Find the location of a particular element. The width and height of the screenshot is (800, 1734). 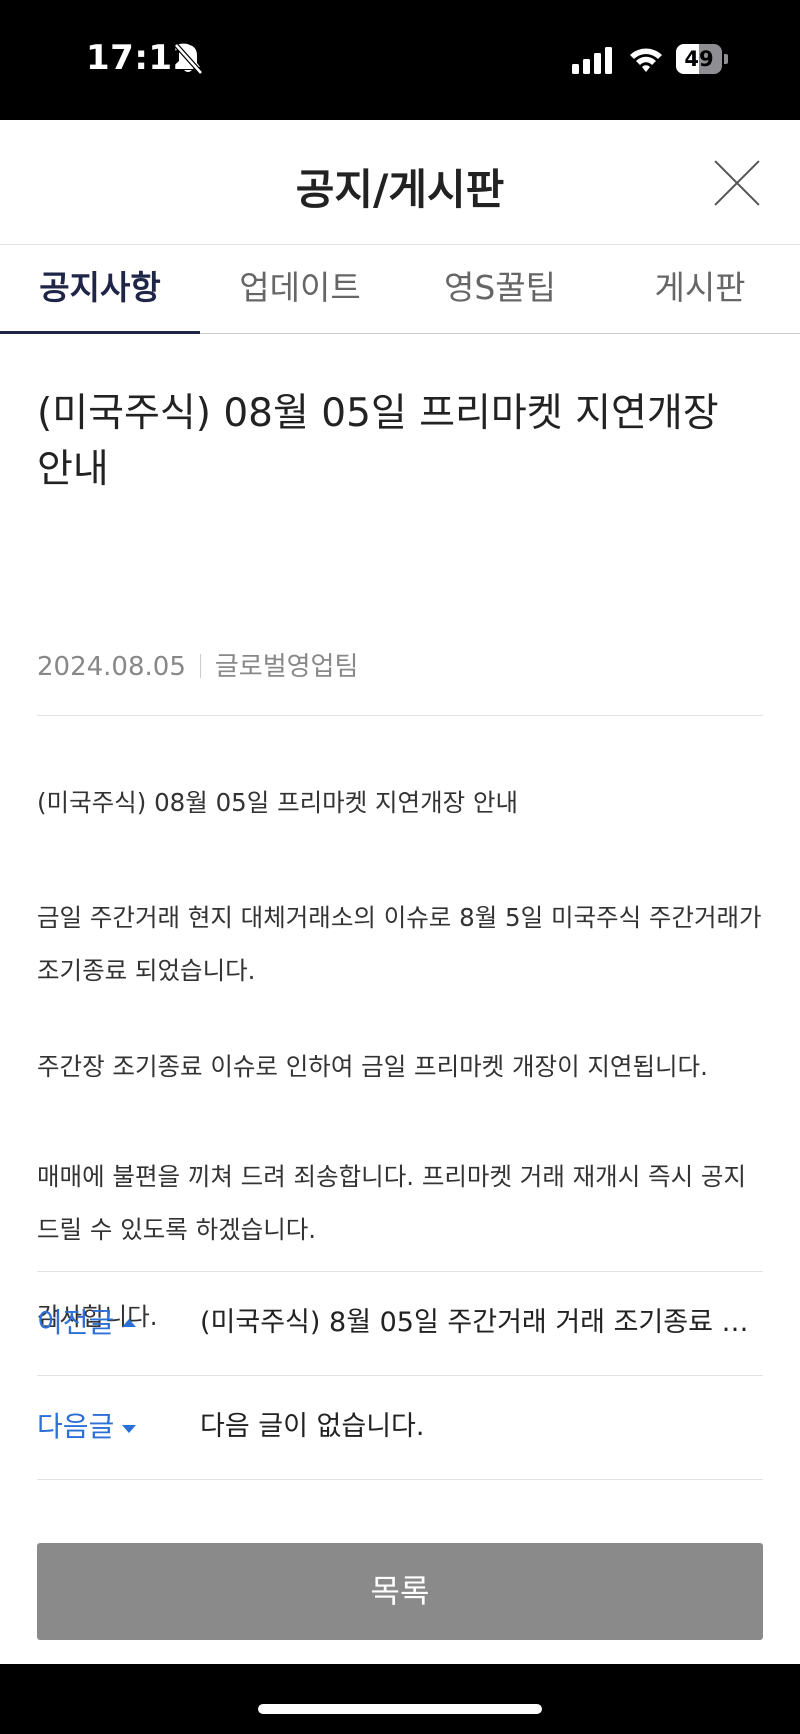

prev-post-title: (미국주식) 8월 05일 주간거래 거래 조기종료 안내 is located at coordinates (481, 1323).